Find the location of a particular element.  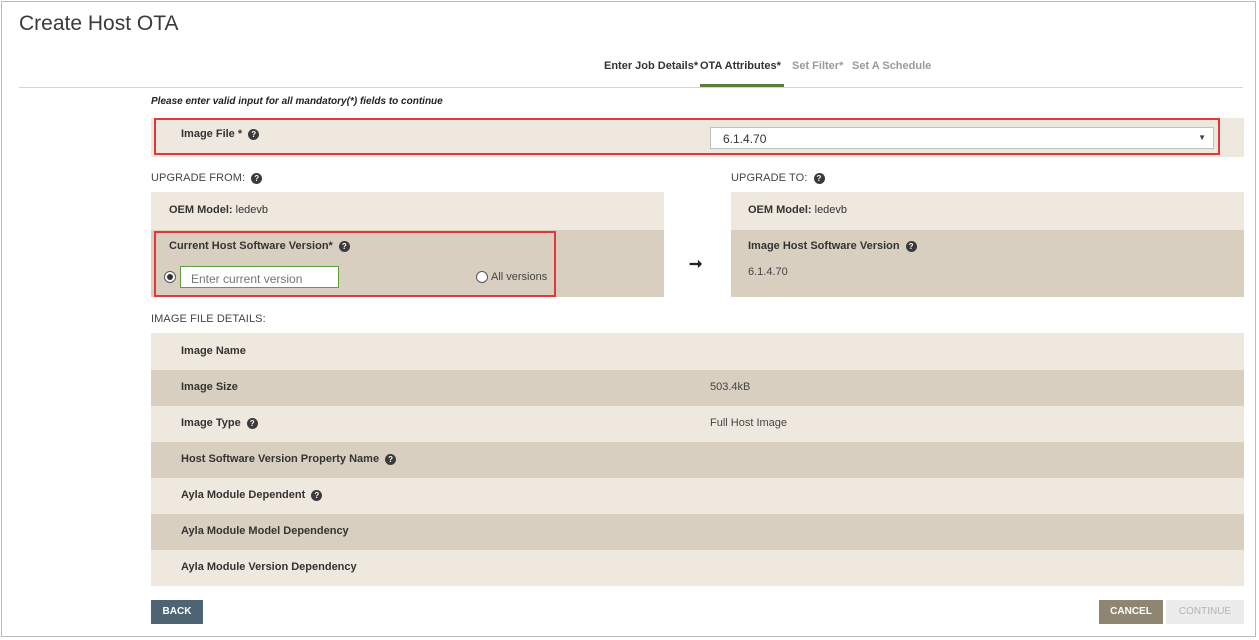

detail-value-image-size: 503.4kB is located at coordinates (730, 387).